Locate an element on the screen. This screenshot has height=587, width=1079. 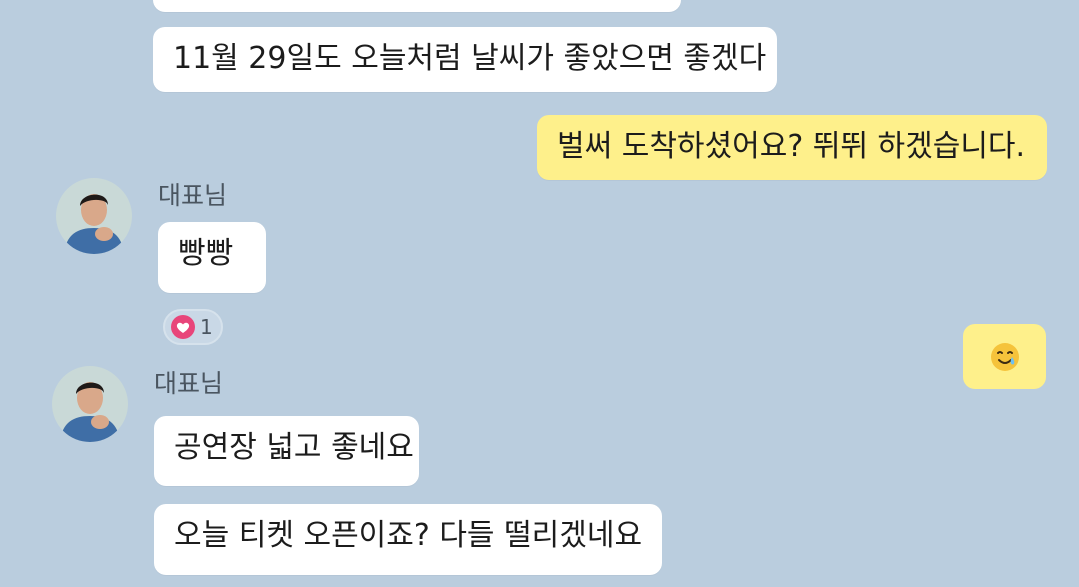
message-bubble: 빵빵 is located at coordinates (212, 257).